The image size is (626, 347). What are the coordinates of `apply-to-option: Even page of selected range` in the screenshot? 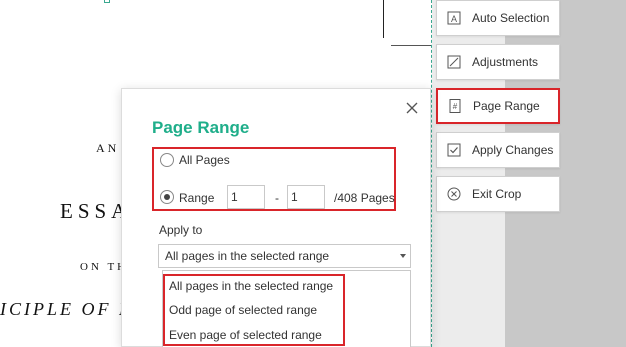 It's located at (245, 335).